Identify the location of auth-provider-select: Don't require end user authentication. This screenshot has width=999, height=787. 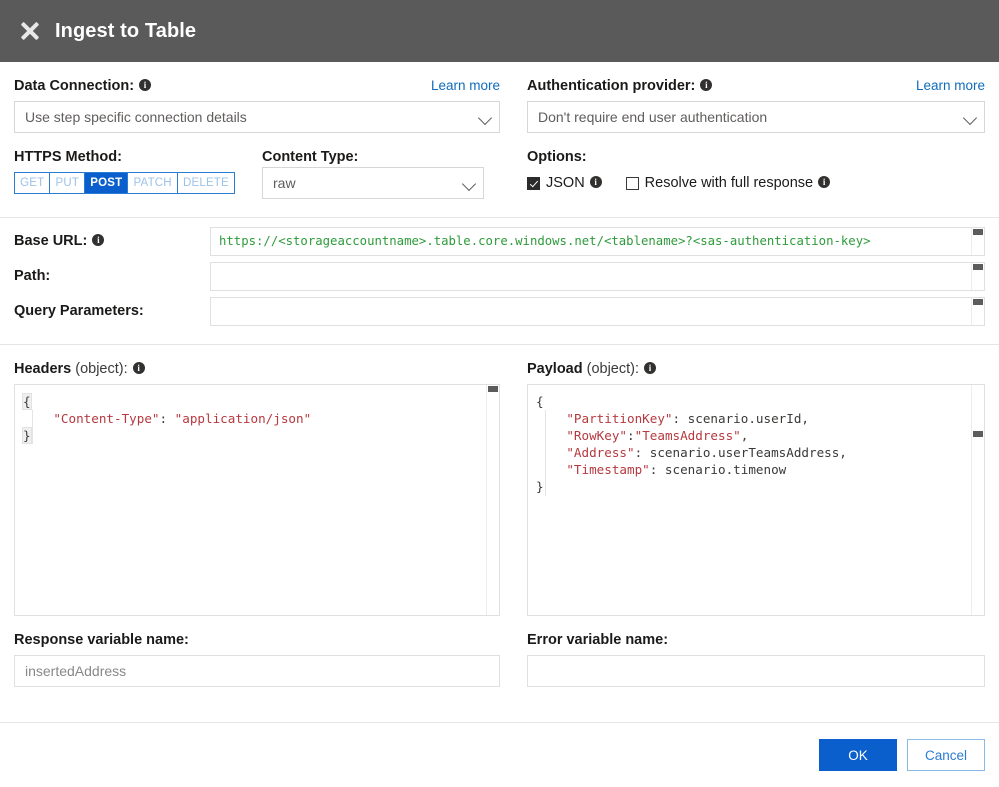
(756, 117).